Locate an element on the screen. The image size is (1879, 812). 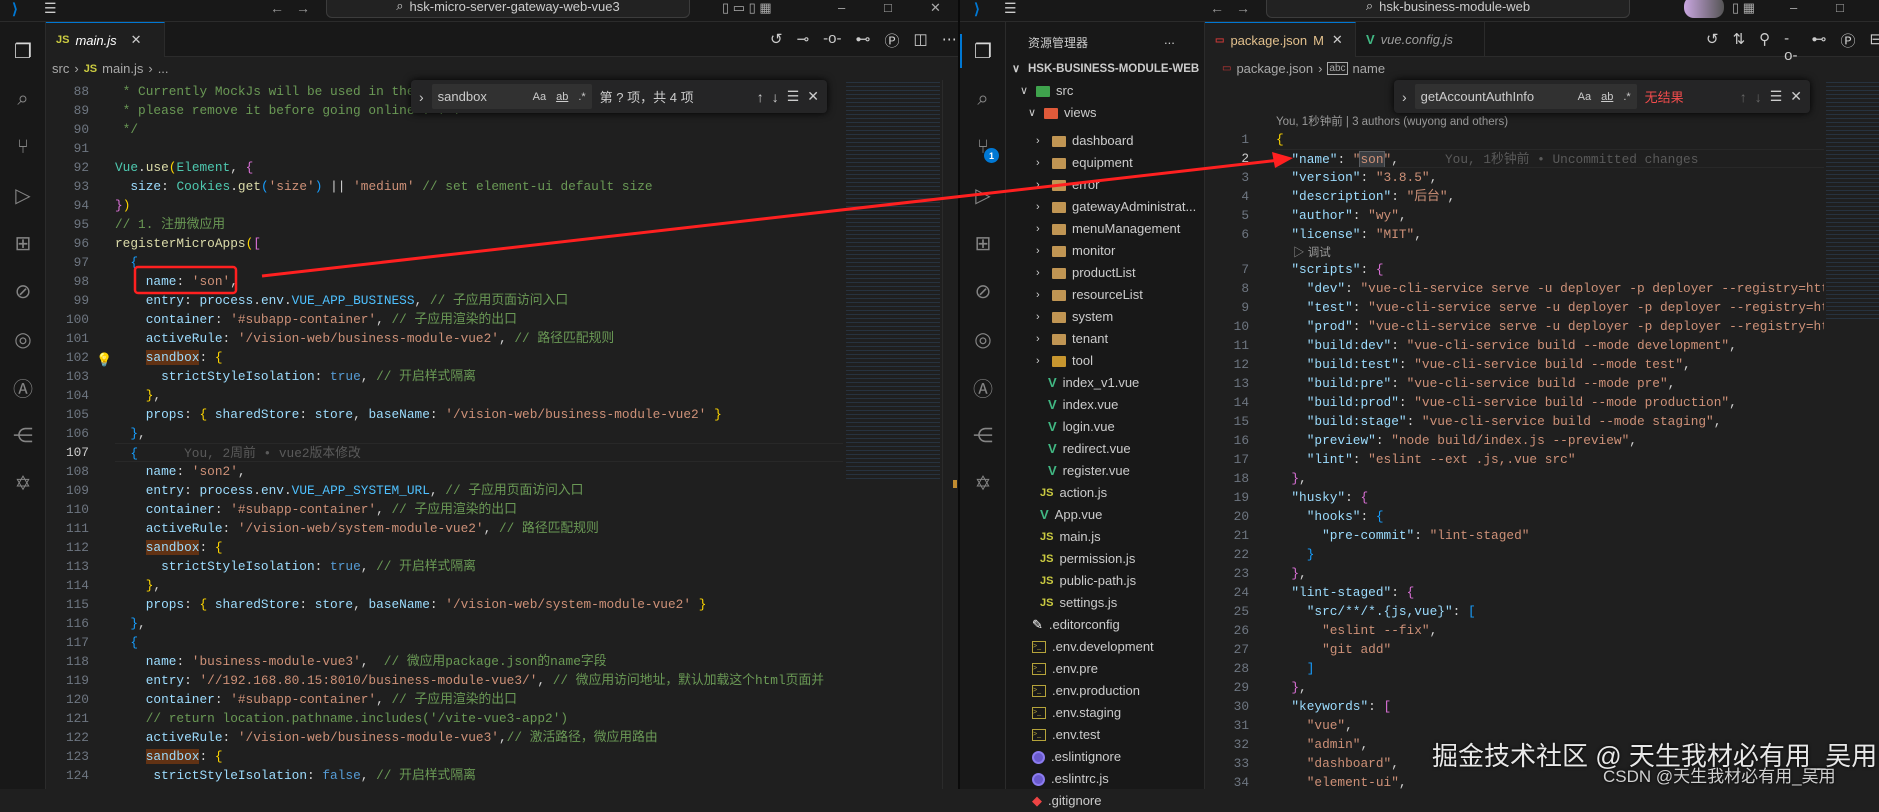
code-line: }) is located at coordinates (479, 205).